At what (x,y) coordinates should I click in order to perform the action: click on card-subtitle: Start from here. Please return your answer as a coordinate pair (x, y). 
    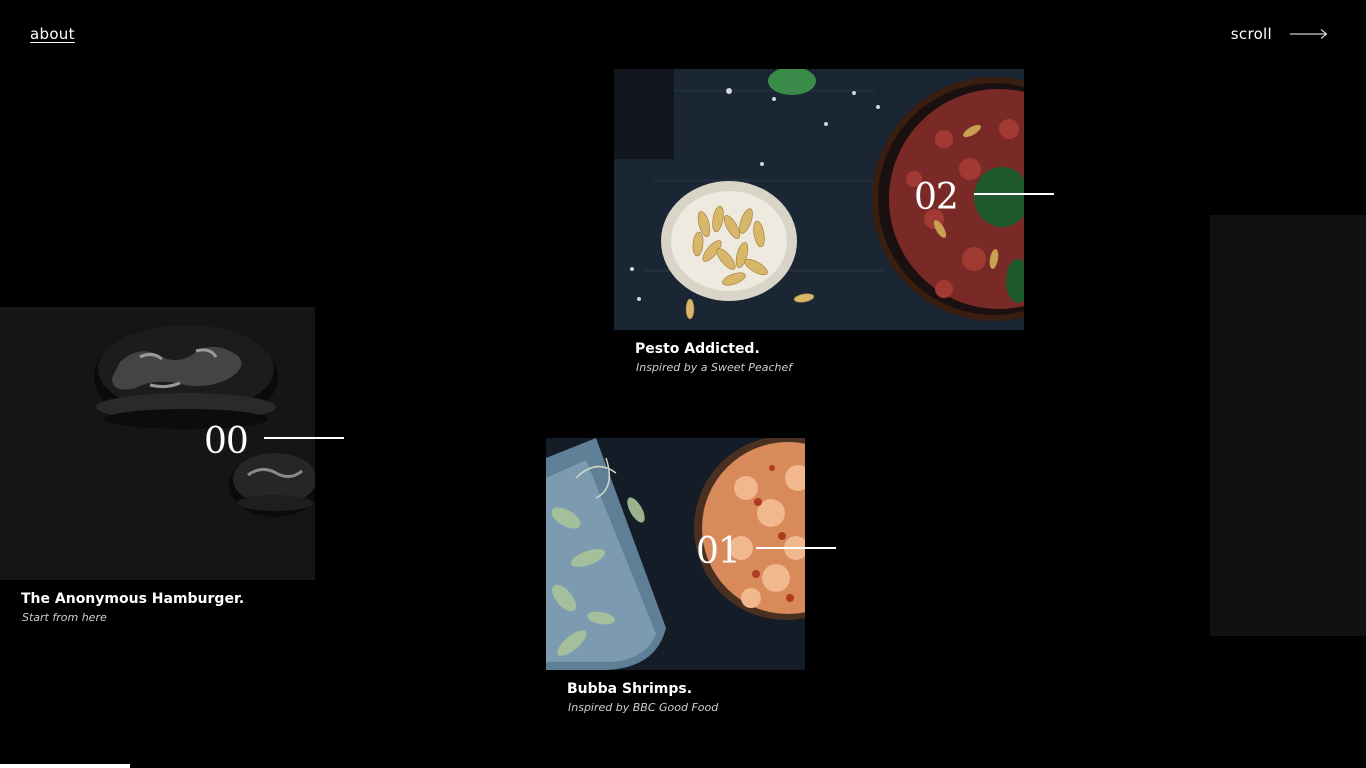
    Looking at the image, I should click on (64, 617).